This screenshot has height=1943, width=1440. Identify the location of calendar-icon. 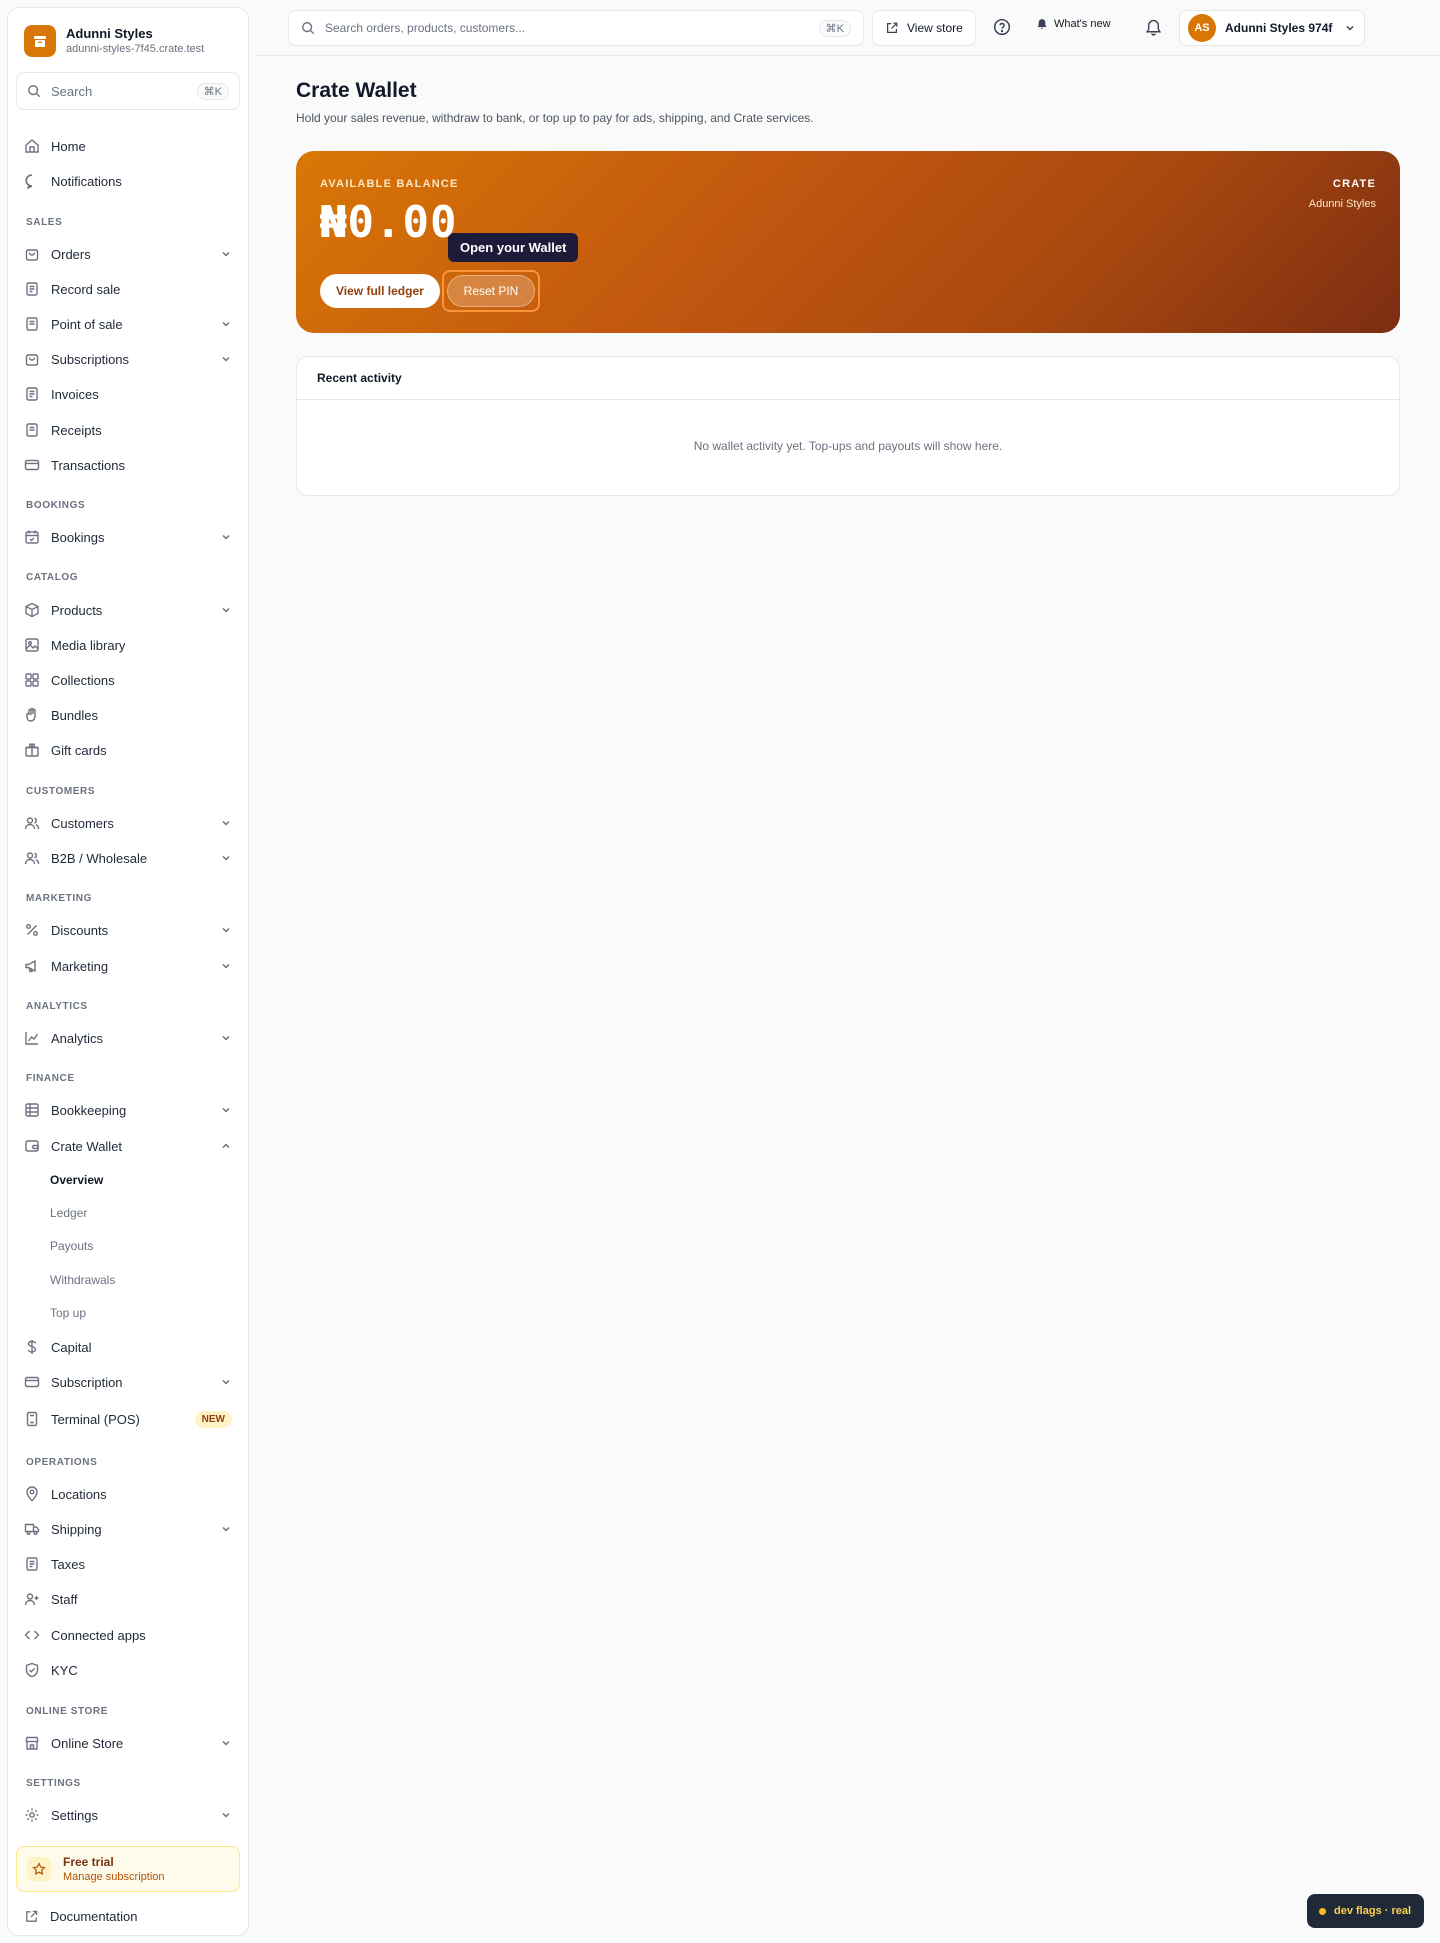
(32, 537).